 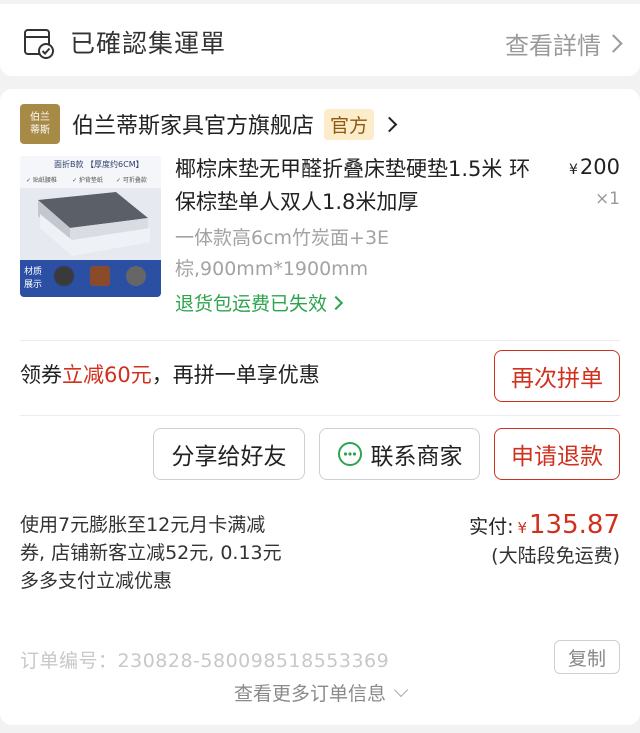 I want to click on product-image-feature-1: ✓ 贴纸腰椎, so click(x=41, y=180).